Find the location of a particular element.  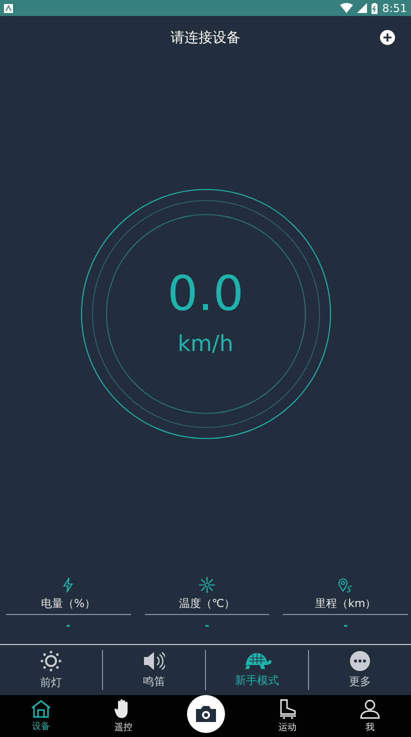

add-icon is located at coordinates (387, 37).